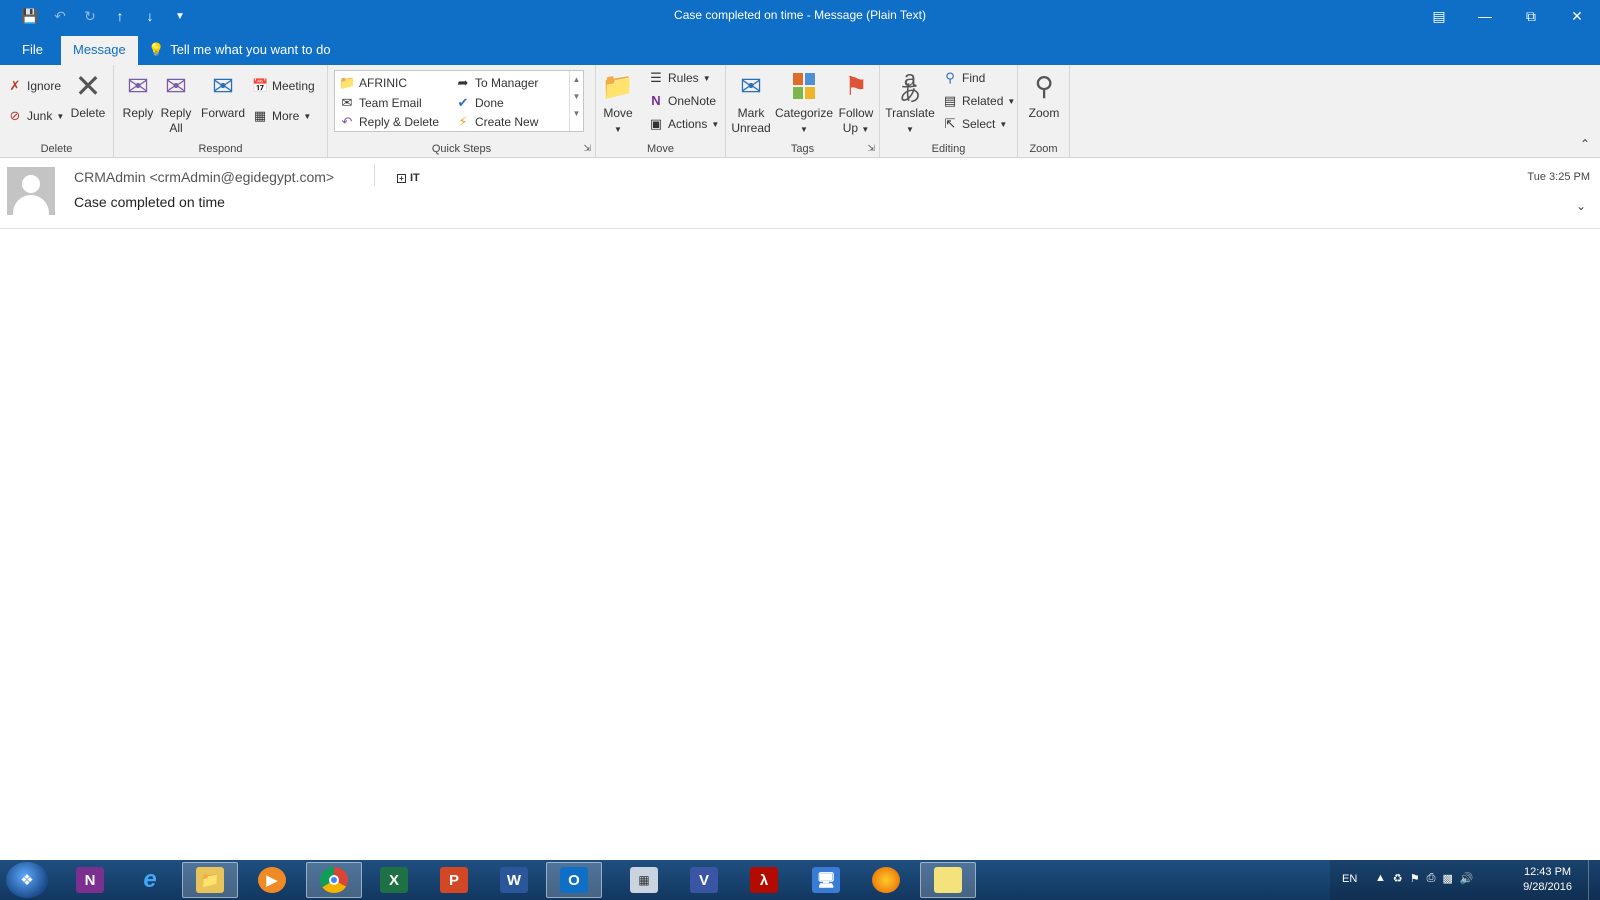  I want to click on chevron-down-icon: ⌄, so click(1581, 206).